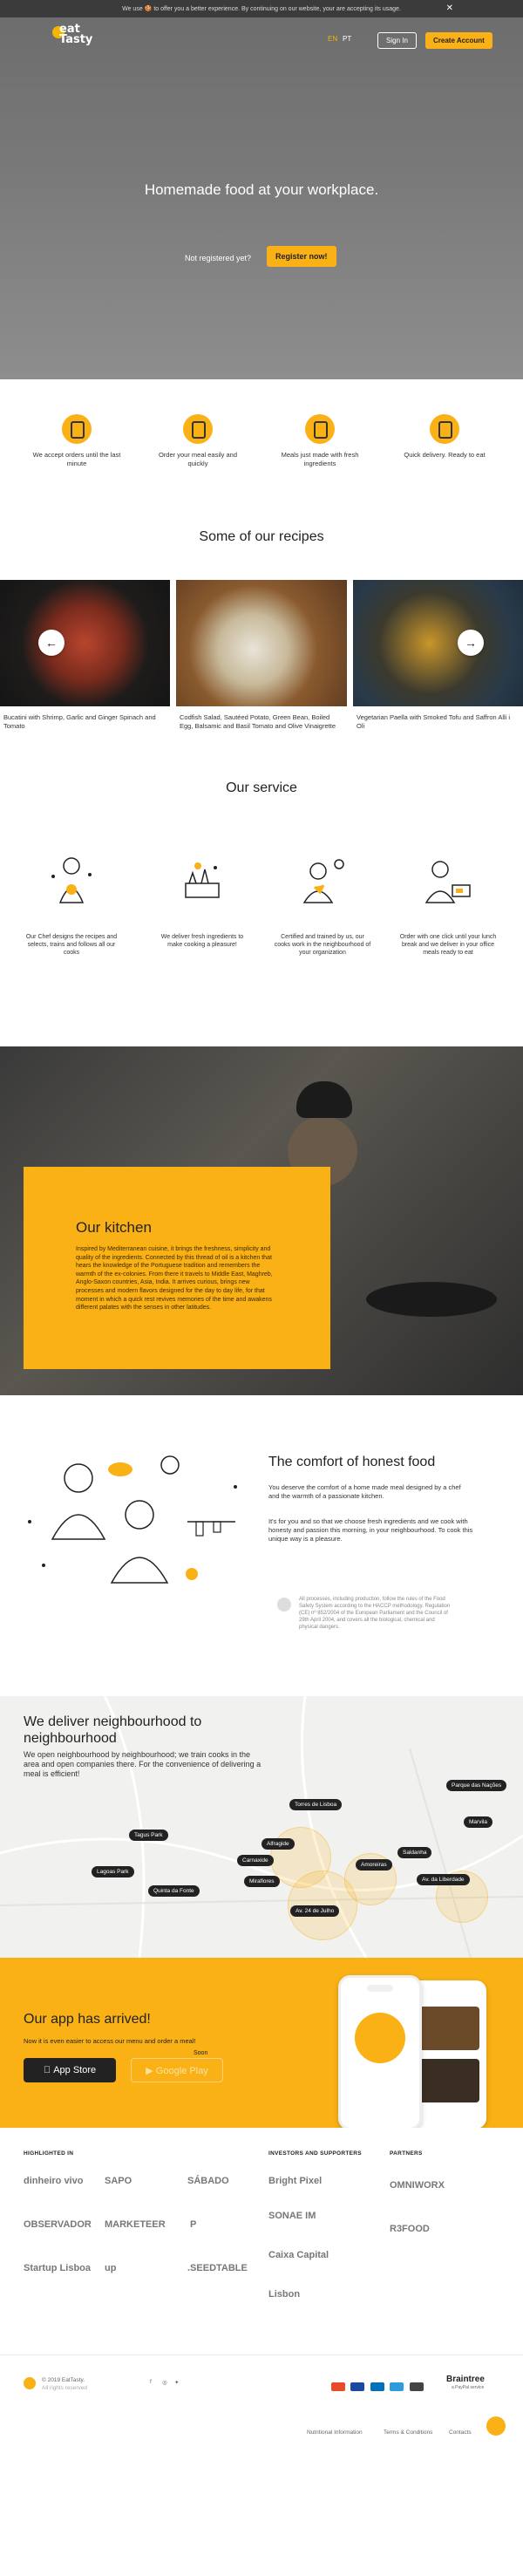 This screenshot has width=523, height=2576. I want to click on app-store-label: App Store, so click(72, 2070).